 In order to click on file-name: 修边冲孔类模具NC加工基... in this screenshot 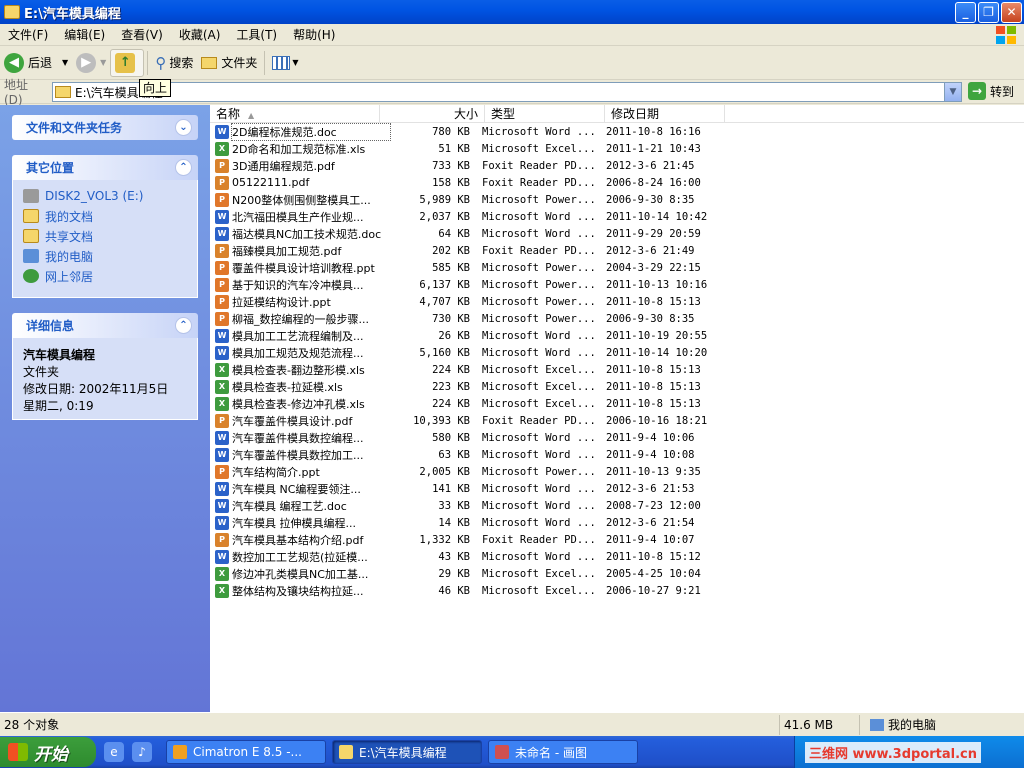, I will do `click(300, 574)`.